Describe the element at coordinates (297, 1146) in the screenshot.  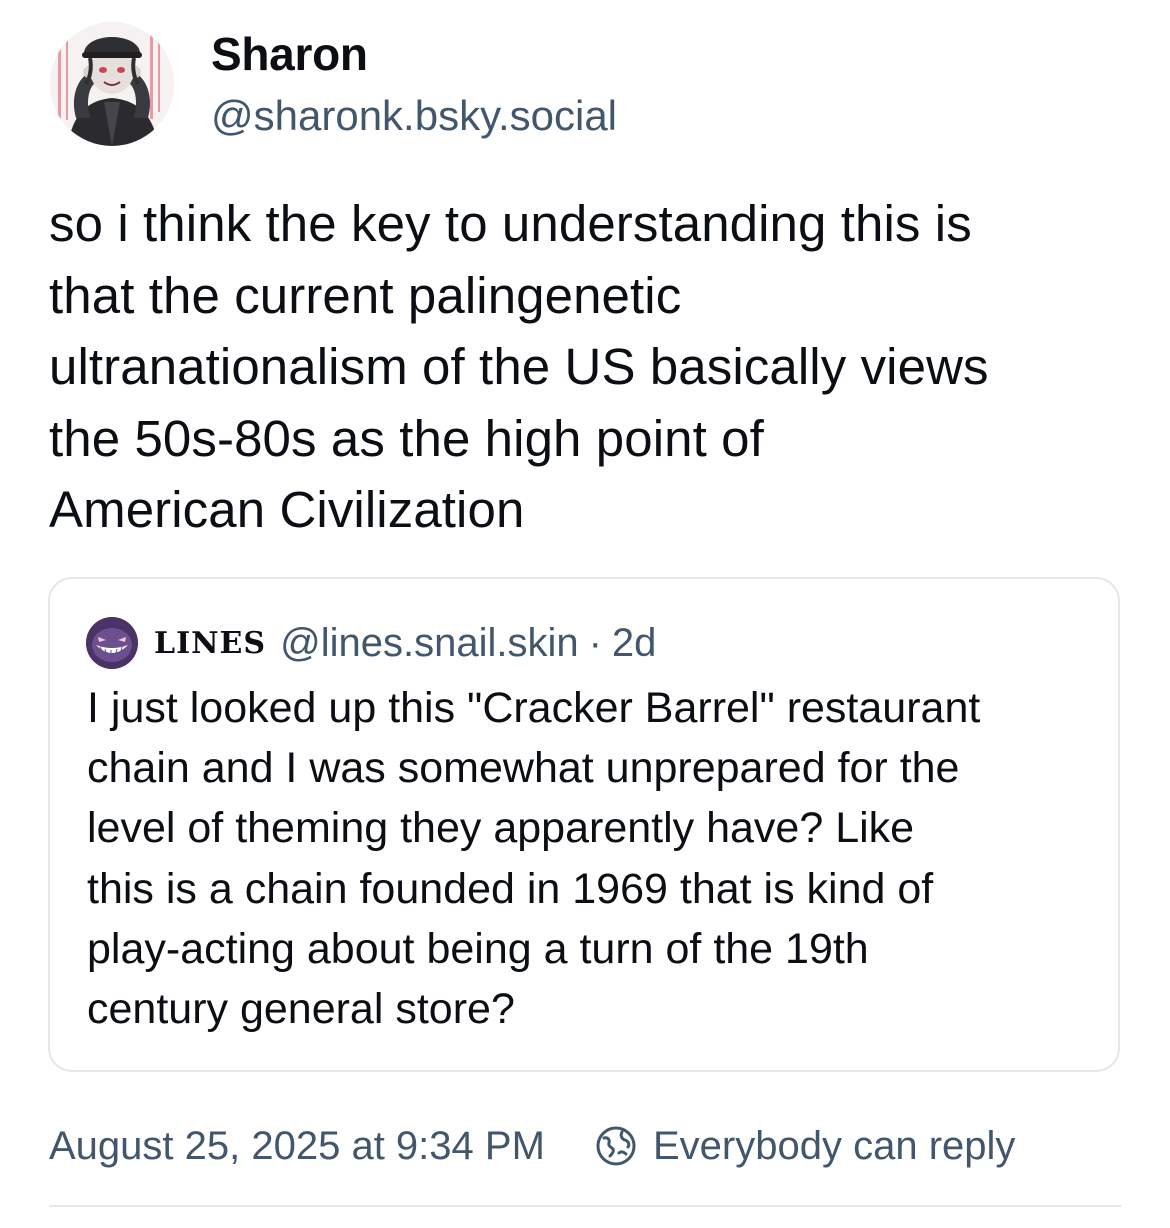
I see `post-timestamp: August 25, 2025 at 9:34 PM` at that location.